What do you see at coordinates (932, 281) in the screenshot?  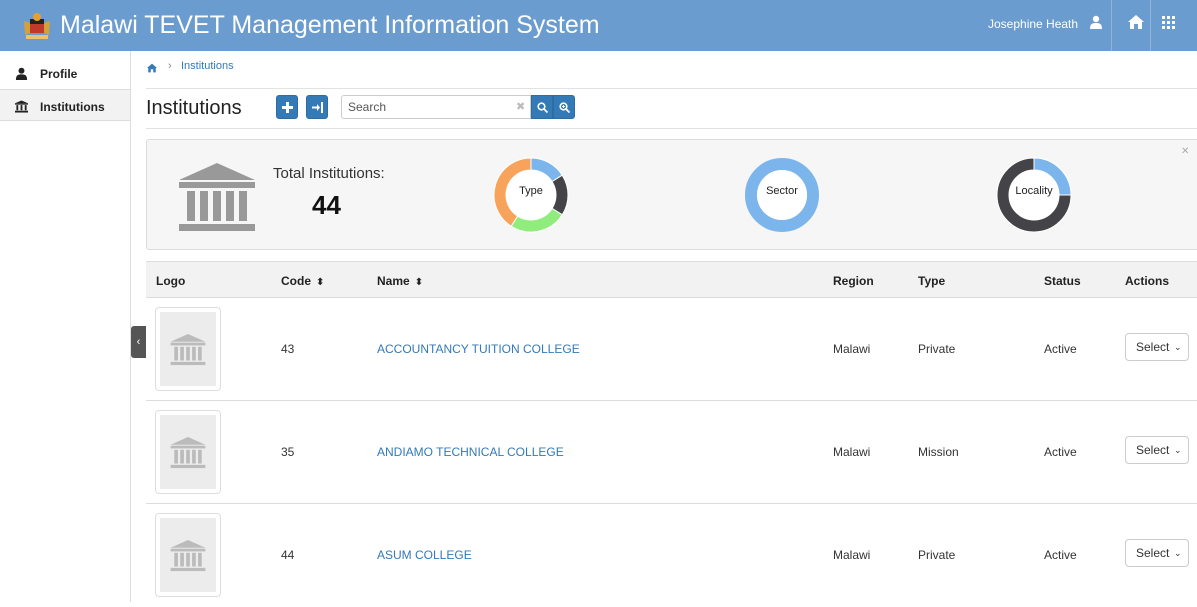 I see `column-type: Type` at bounding box center [932, 281].